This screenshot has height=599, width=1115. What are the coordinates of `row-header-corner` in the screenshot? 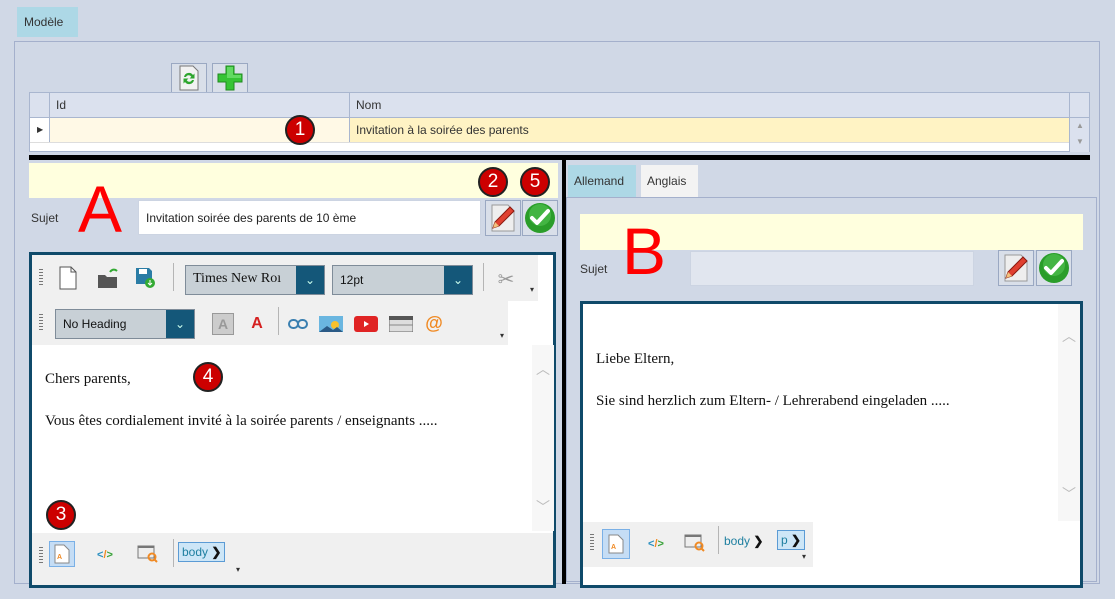 It's located at (40, 105).